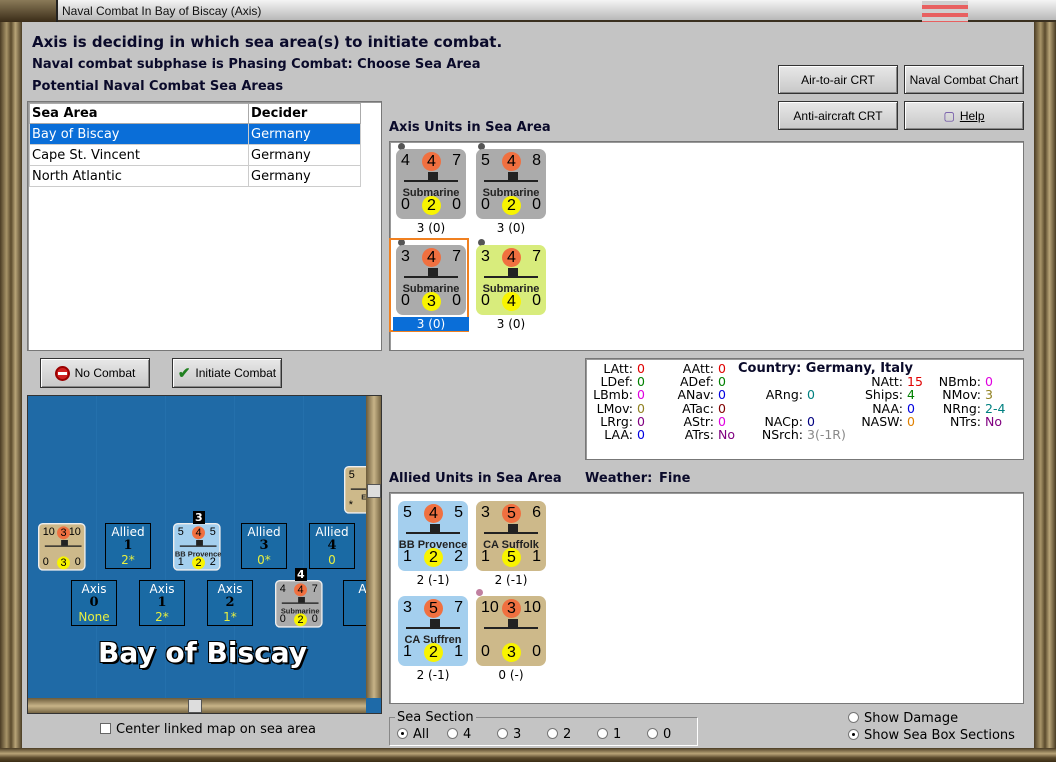 The width and height of the screenshot is (1056, 762). What do you see at coordinates (373, 547) in the screenshot?
I see `map-vertical-scrollbar` at bounding box center [373, 547].